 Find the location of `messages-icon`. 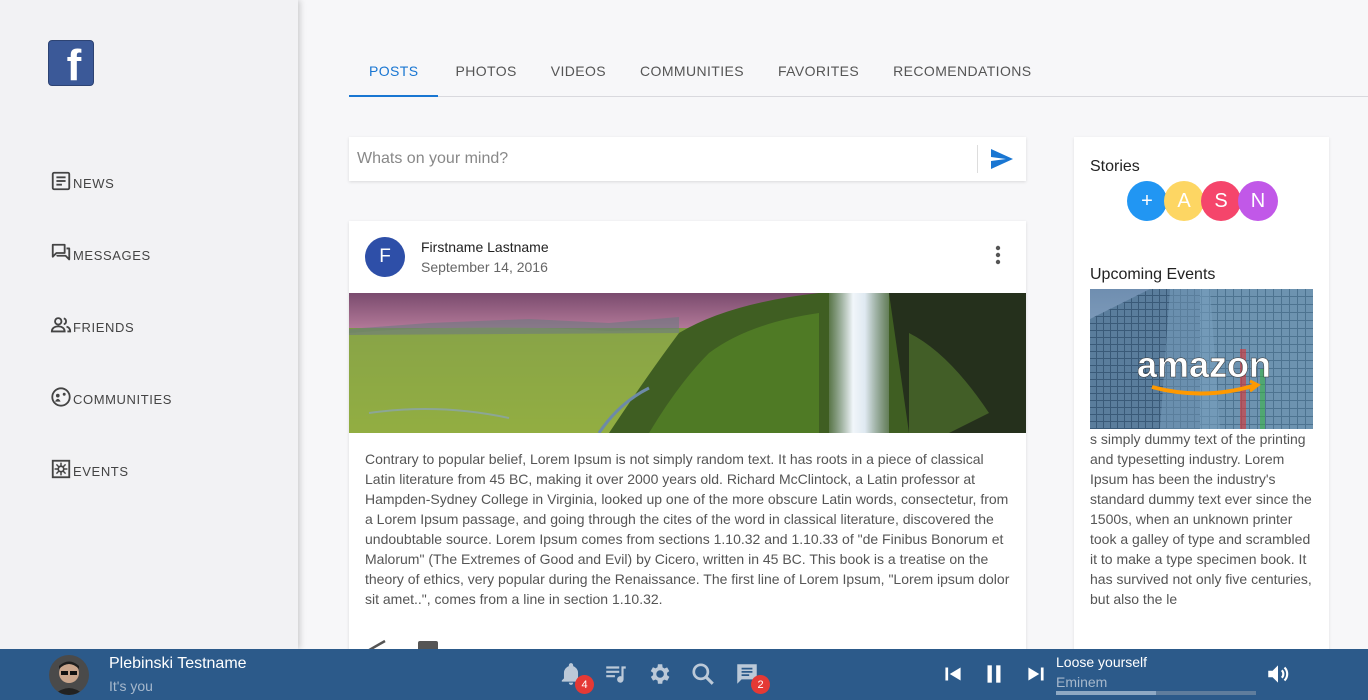

messages-icon is located at coordinates (61, 252).